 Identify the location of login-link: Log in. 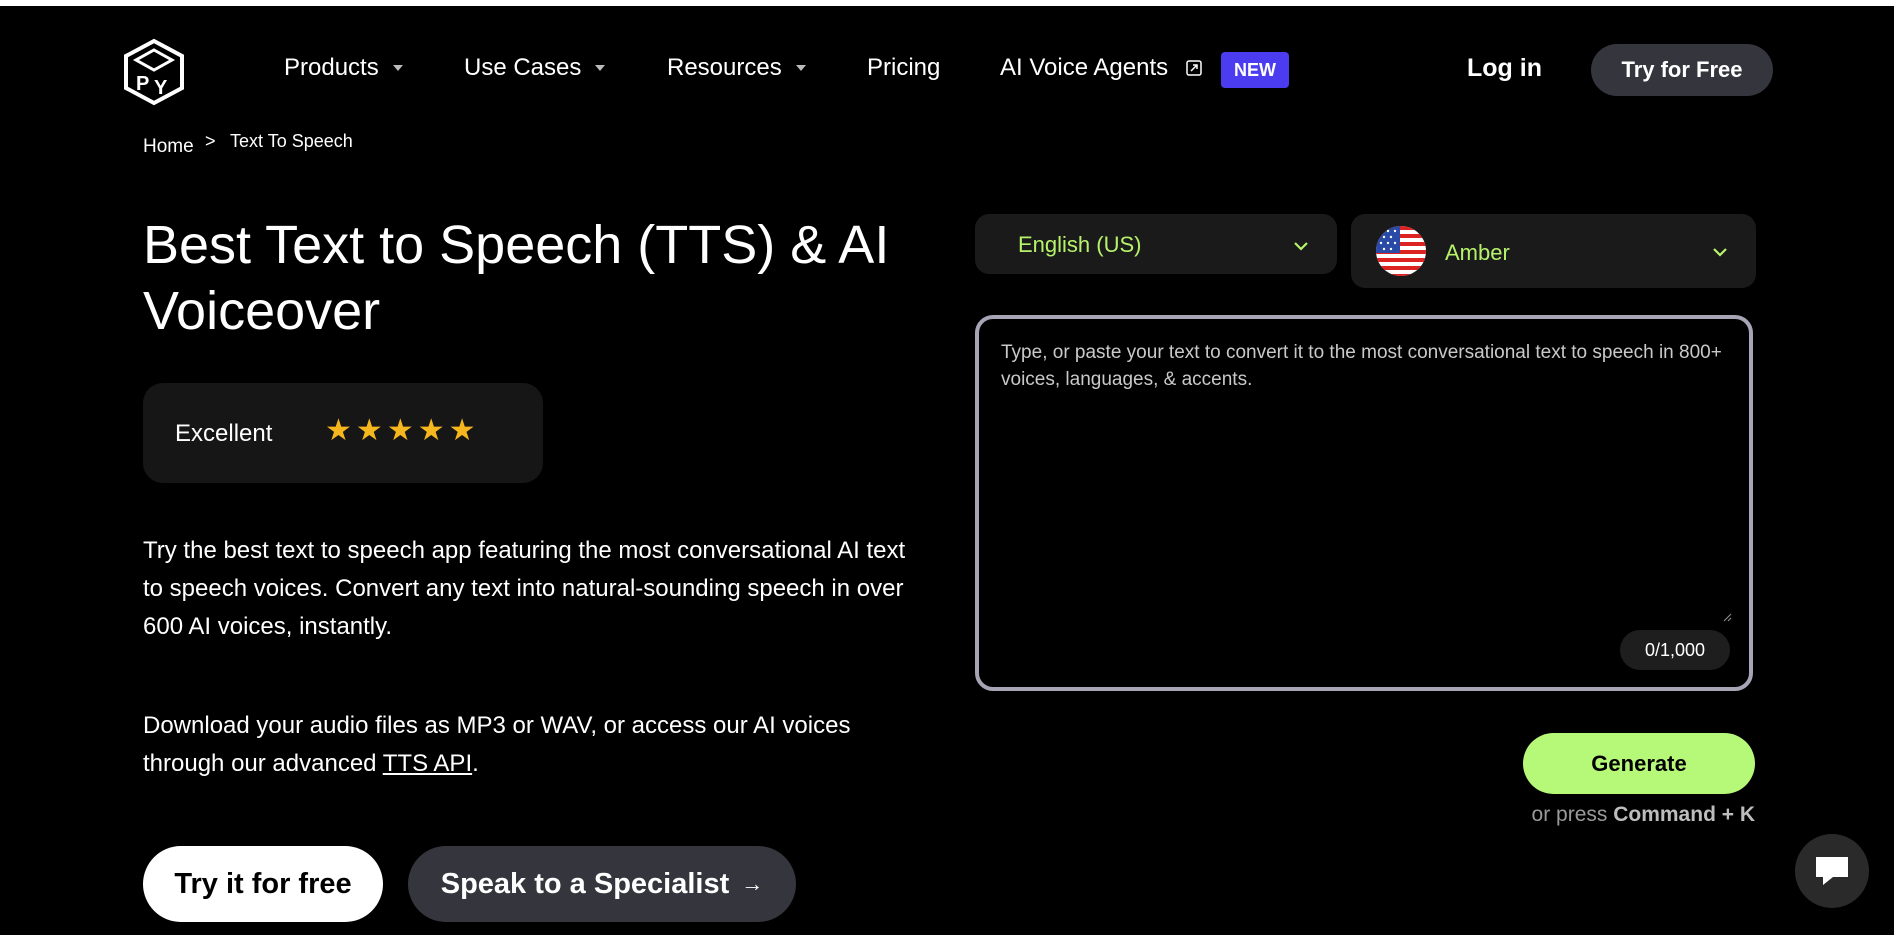
(1504, 68).